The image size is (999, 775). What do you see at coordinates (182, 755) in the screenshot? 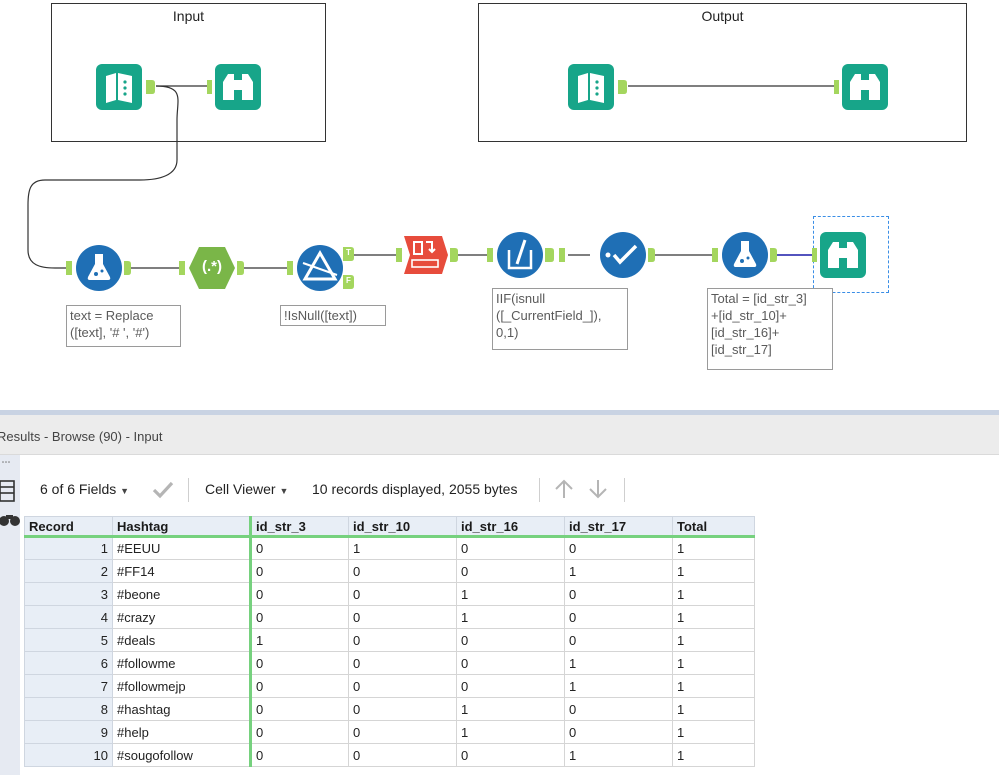
I see `cell-hashtag: #sougofollow` at bounding box center [182, 755].